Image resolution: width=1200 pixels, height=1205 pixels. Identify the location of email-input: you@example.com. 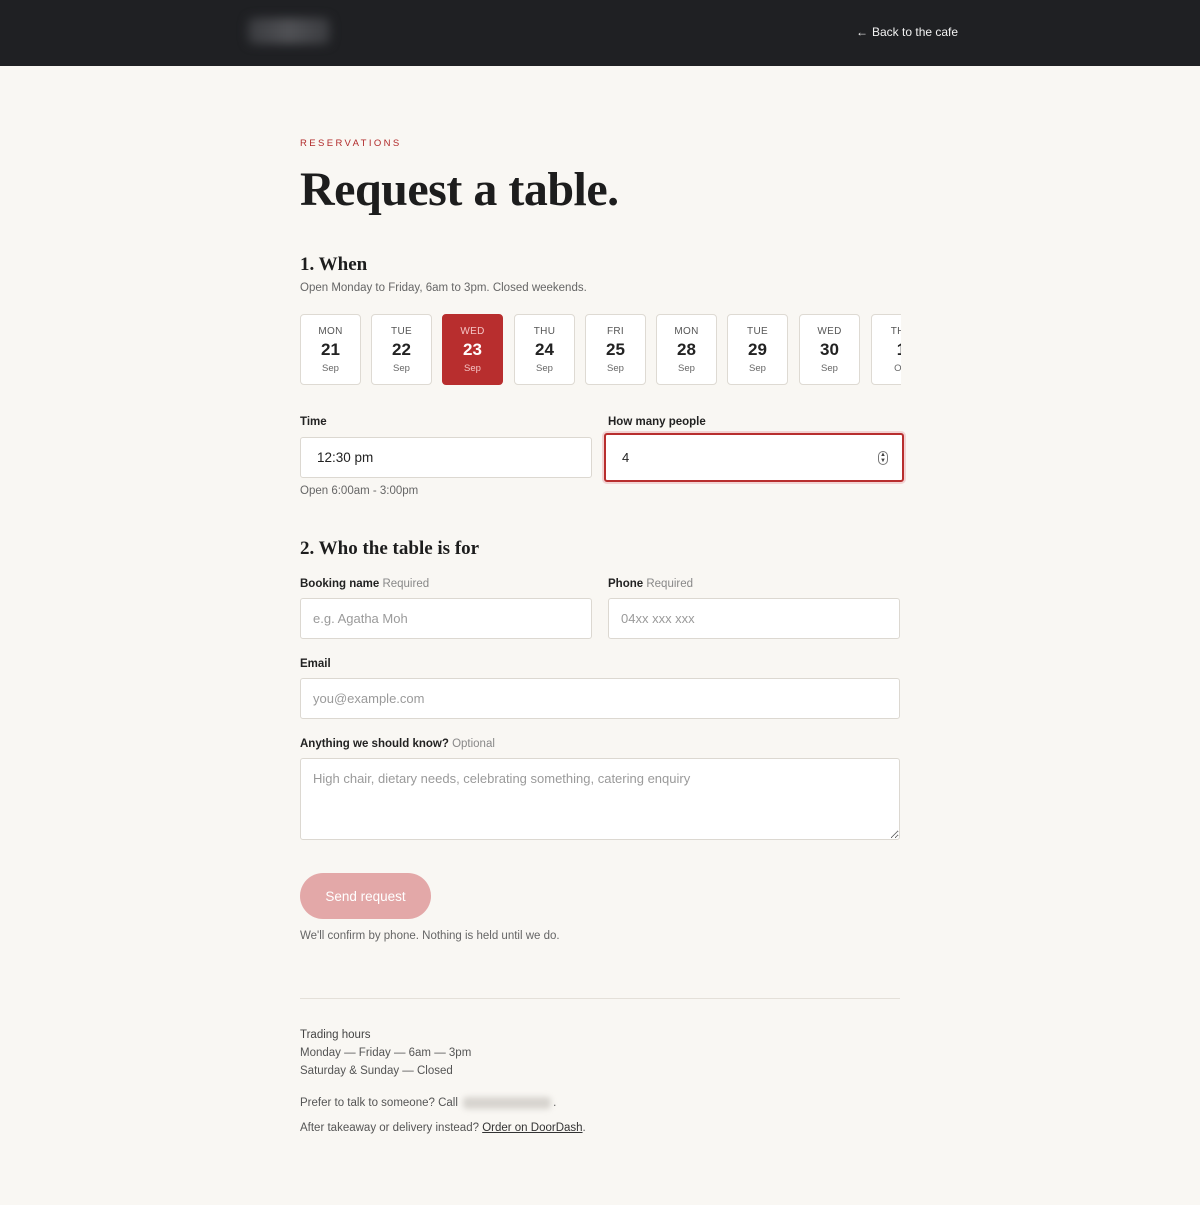
(600, 698).